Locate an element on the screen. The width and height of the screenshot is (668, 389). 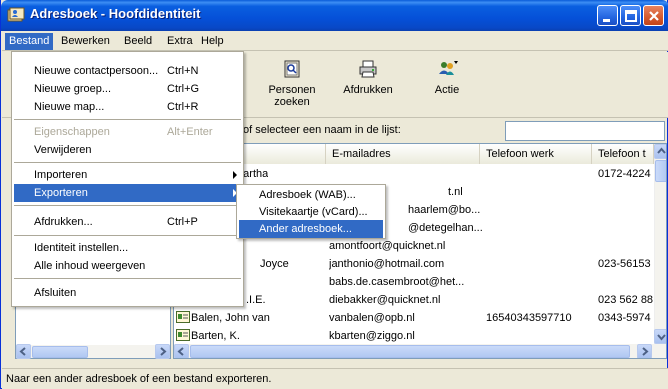
contact-name: Joyce is located at coordinates (274, 264).